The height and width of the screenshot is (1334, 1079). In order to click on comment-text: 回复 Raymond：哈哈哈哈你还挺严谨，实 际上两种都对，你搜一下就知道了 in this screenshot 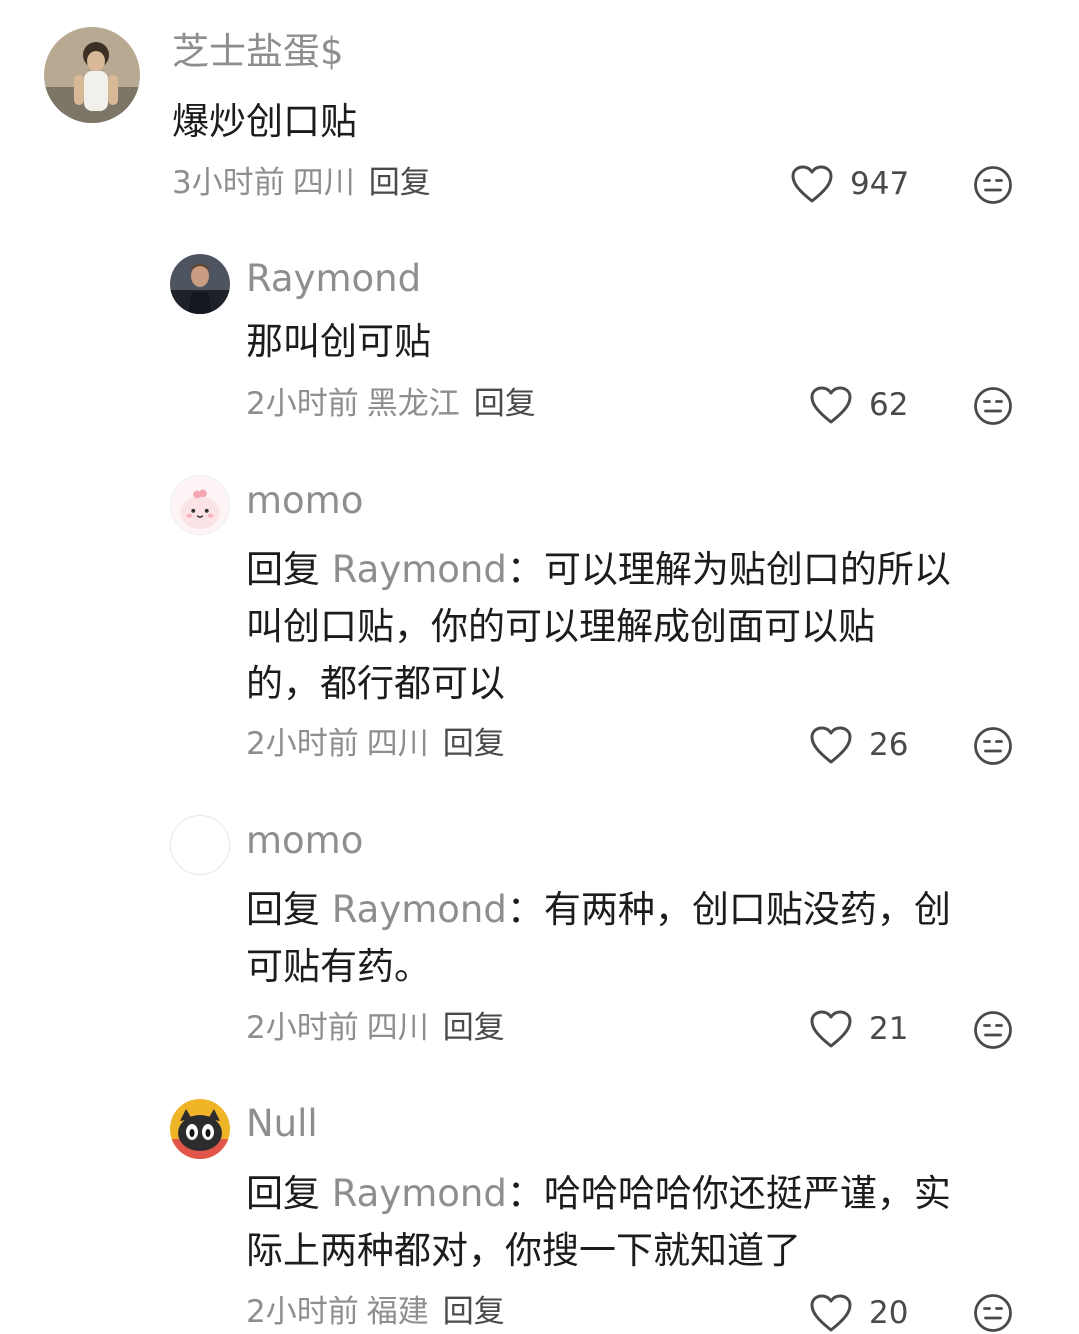, I will do `click(598, 1222)`.